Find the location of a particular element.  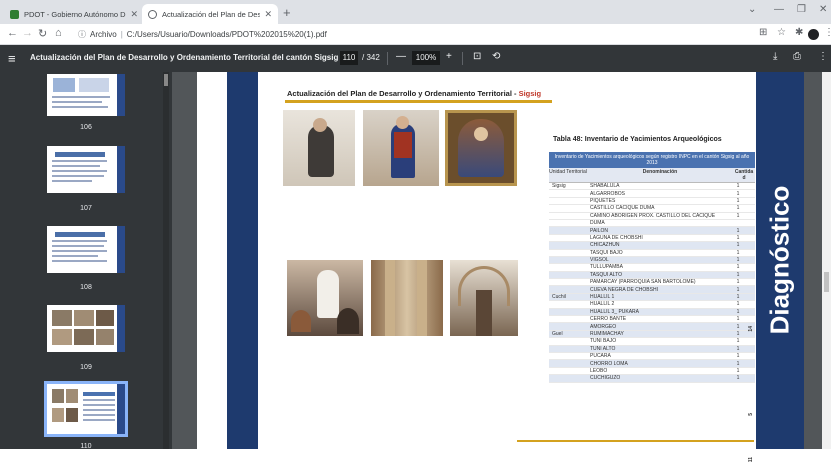

bookmark-star-icon: ☆ is located at coordinates (781, 32).